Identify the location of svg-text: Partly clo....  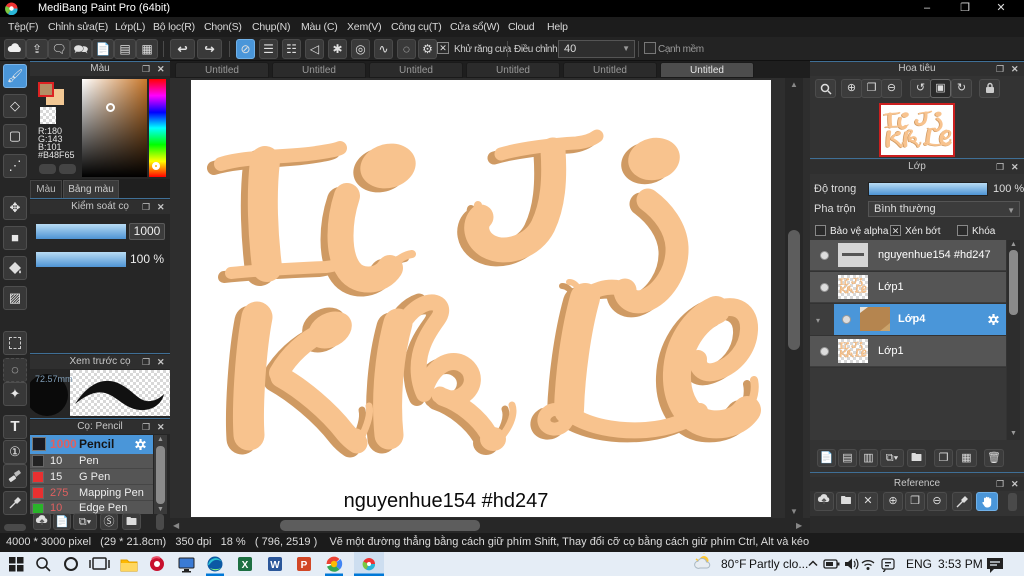
(778, 564).